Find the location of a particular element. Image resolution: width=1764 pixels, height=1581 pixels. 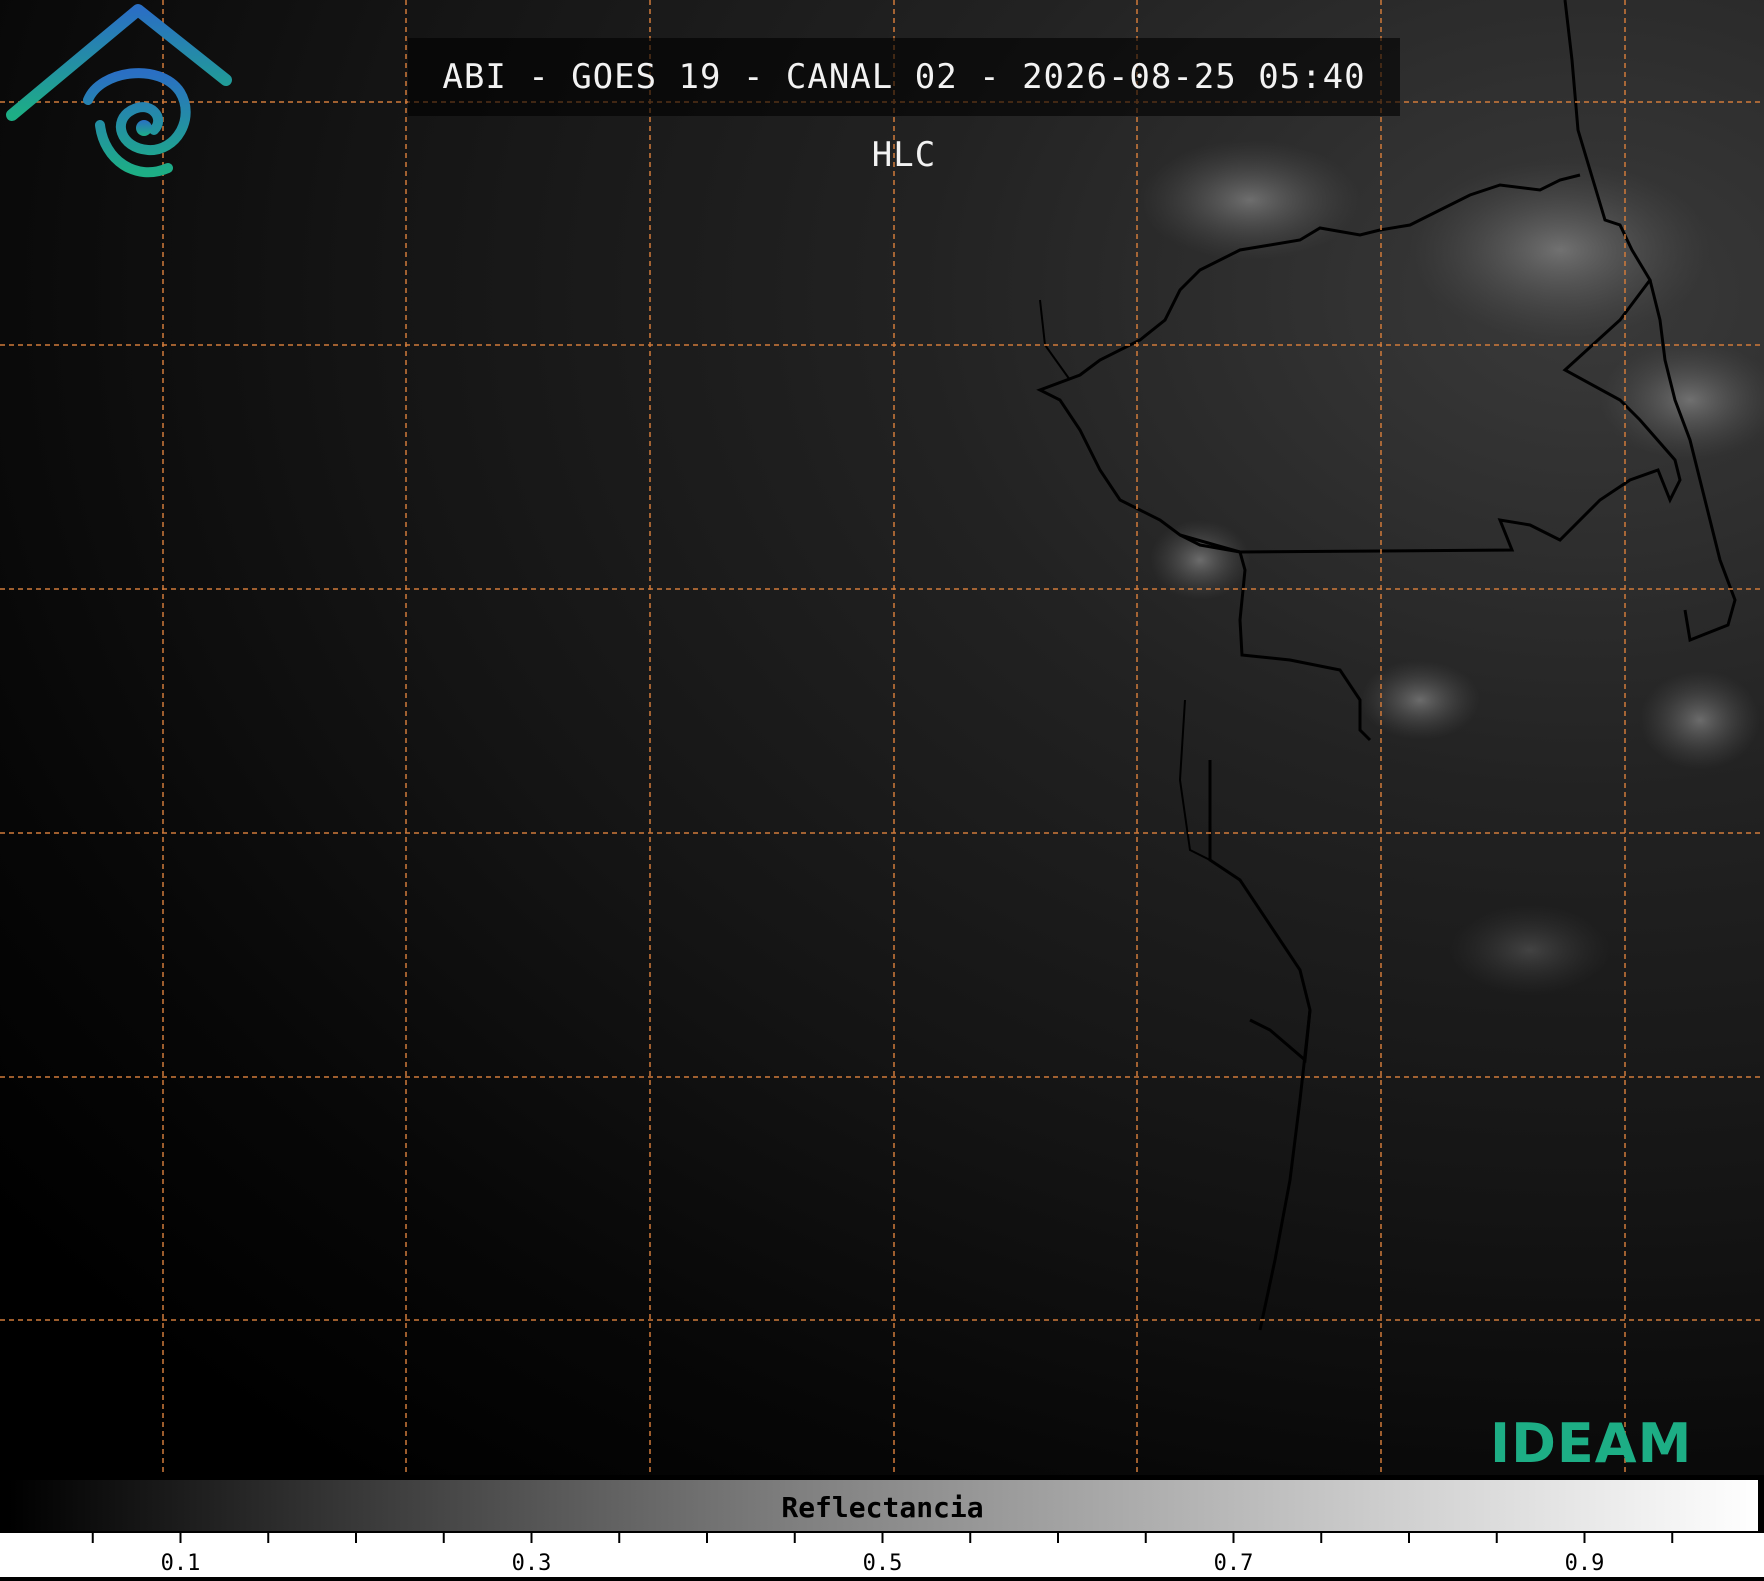

colorbar-tick-label: 0.7 is located at coordinates (1233, 1563).